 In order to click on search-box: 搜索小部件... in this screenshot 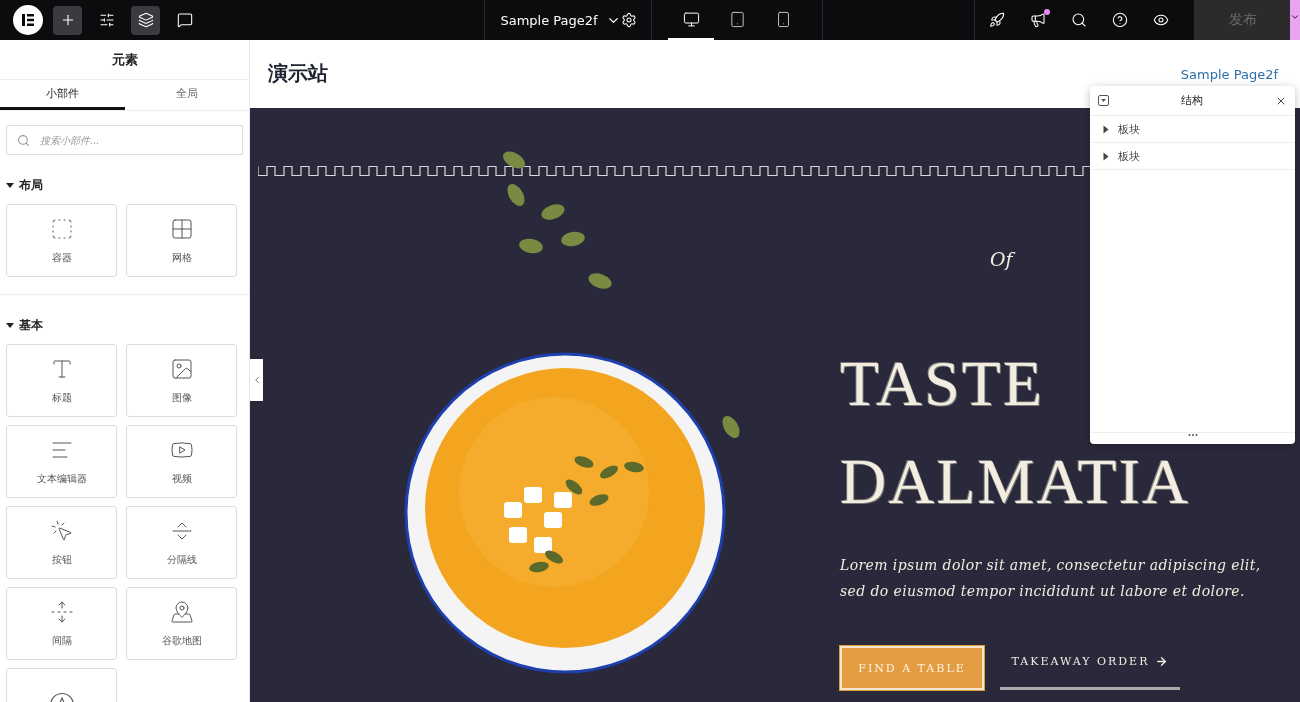, I will do `click(124, 140)`.